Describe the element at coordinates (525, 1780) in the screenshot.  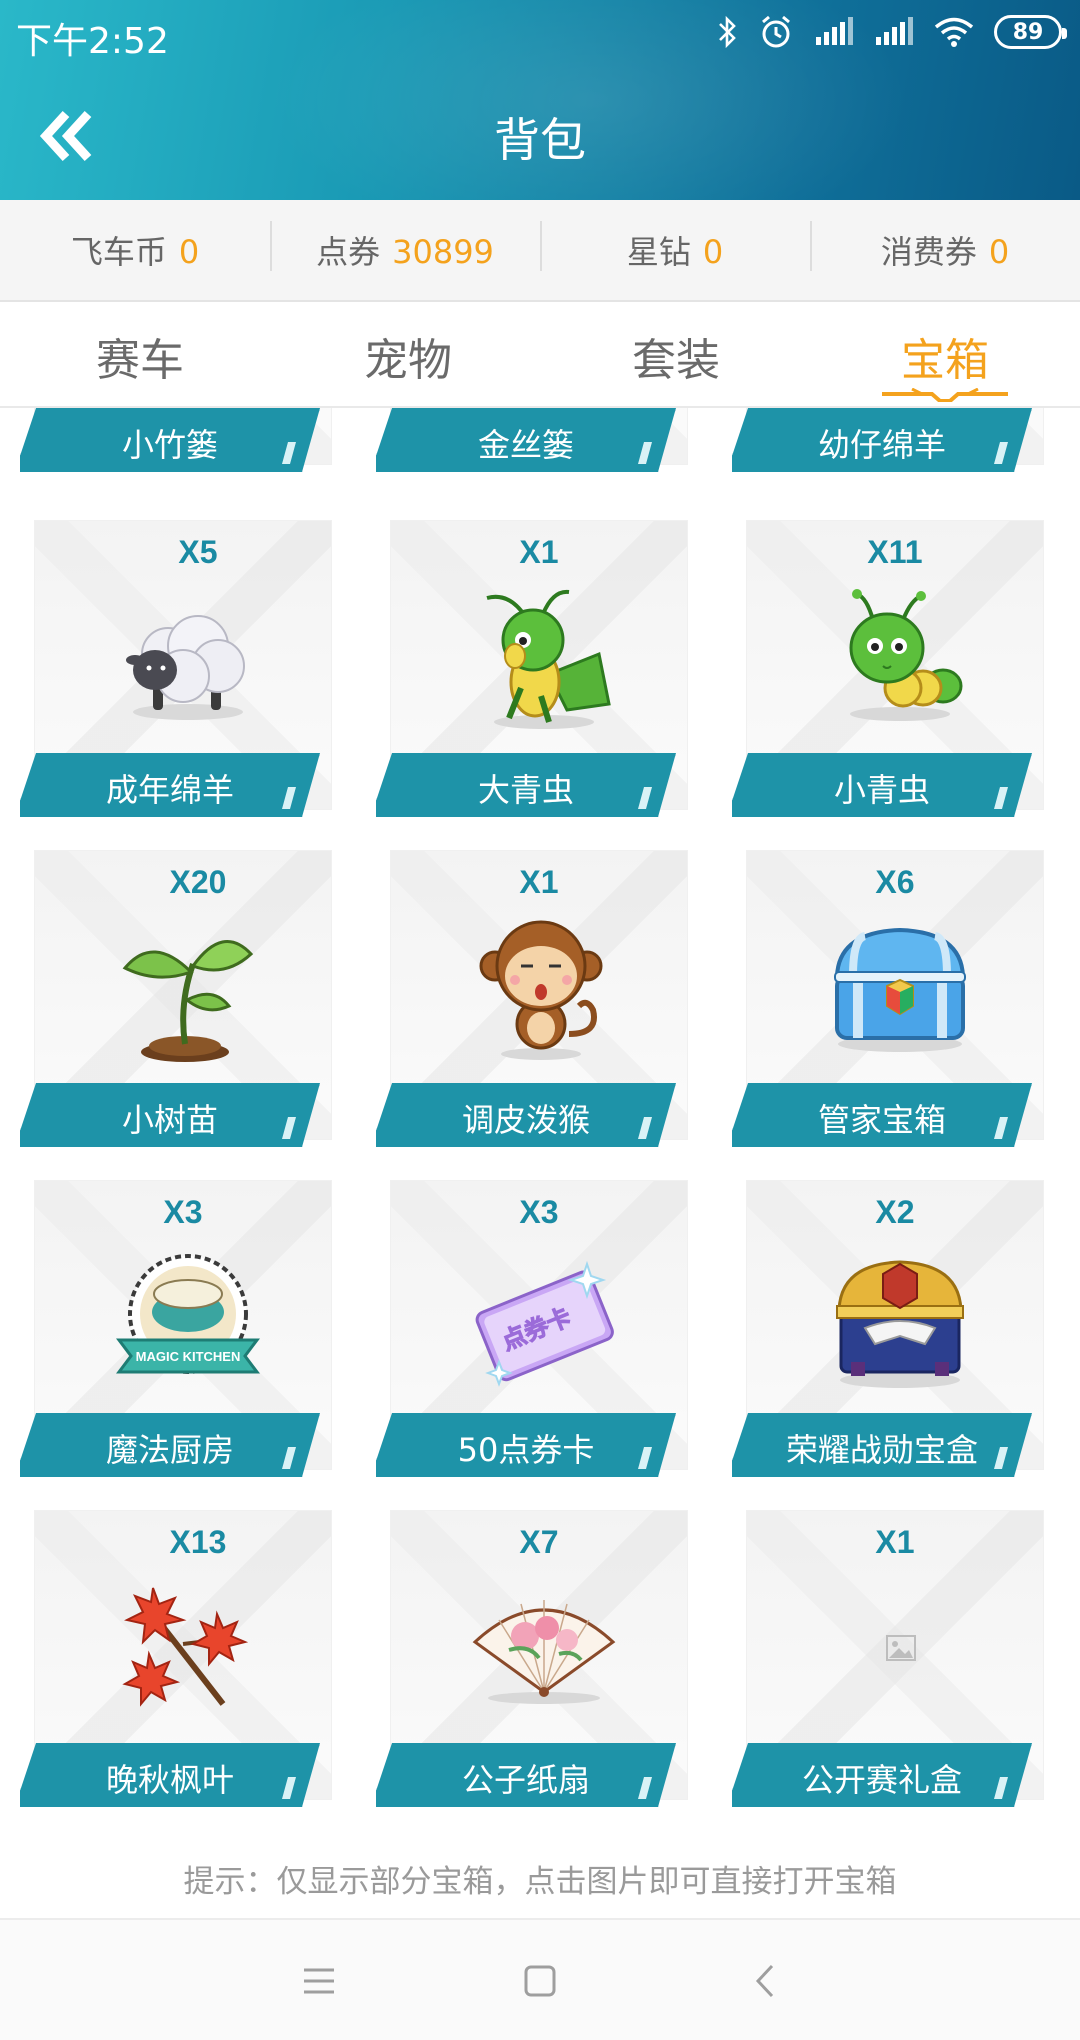
I see `item-name: 公子纸扇` at that location.